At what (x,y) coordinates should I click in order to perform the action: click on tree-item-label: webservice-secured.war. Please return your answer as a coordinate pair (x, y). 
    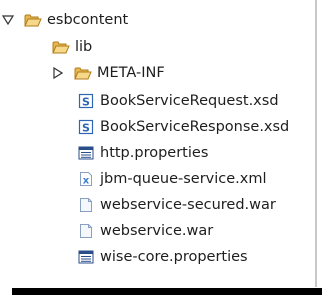
    Looking at the image, I should click on (188, 205).